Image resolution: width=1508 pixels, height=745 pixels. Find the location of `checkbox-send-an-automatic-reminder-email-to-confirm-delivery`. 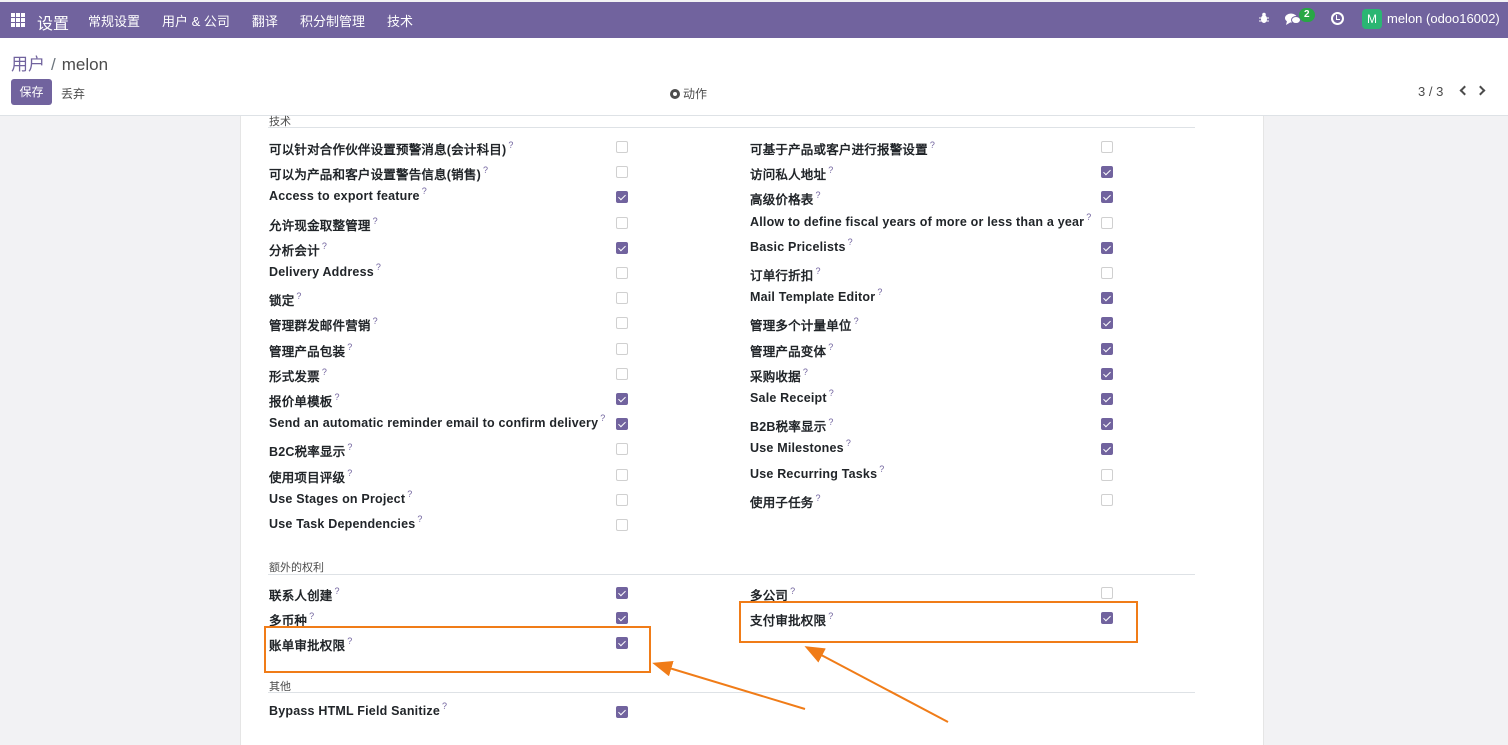

checkbox-send-an-automatic-reminder-email-to-confirm-delivery is located at coordinates (622, 424).